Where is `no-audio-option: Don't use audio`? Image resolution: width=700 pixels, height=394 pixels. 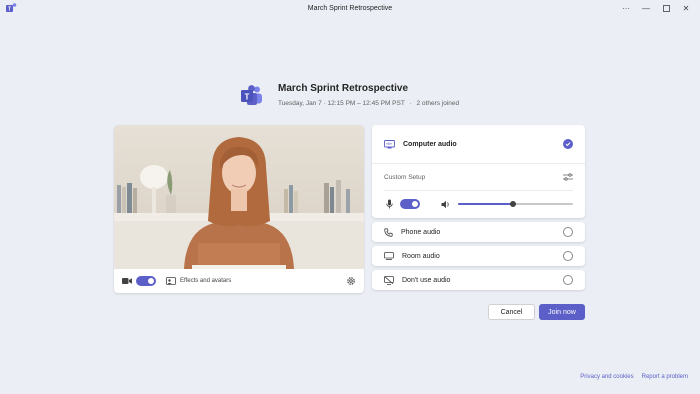
no-audio-option: Don't use audio is located at coordinates (478, 280).